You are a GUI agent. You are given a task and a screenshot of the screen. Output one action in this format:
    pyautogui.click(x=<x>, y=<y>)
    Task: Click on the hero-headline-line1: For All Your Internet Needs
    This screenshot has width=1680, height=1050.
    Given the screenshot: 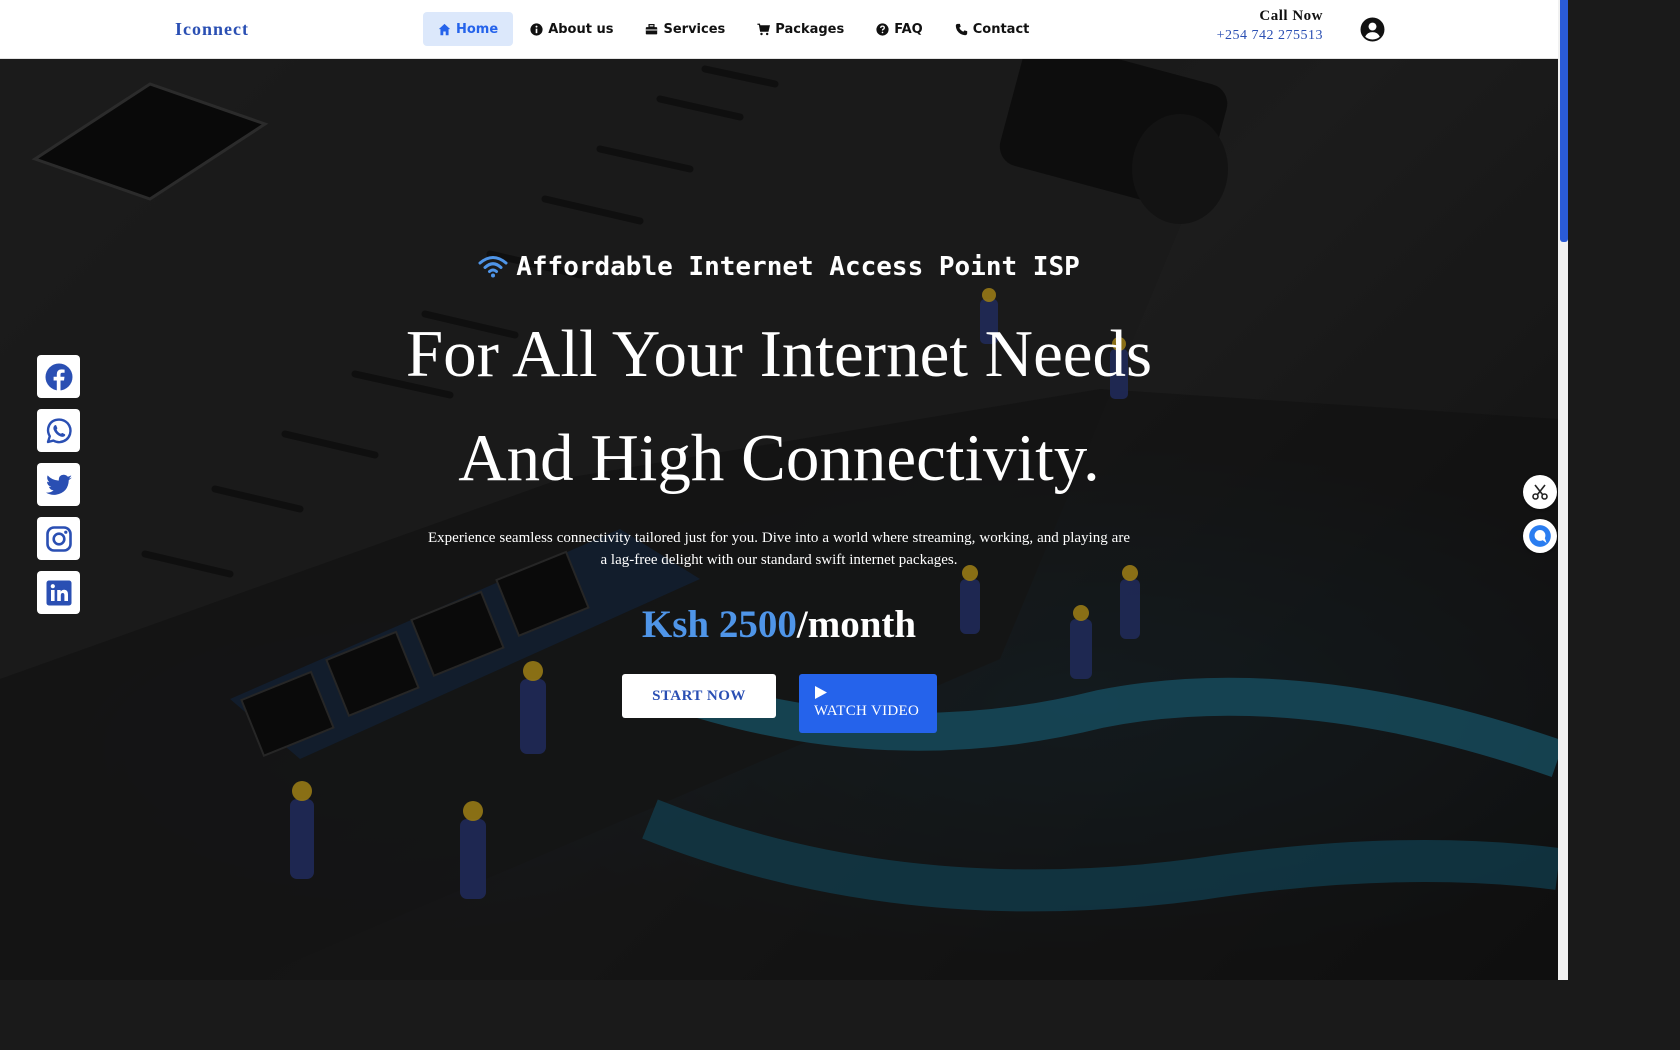 What is the action you would take?
    pyautogui.click(x=779, y=354)
    